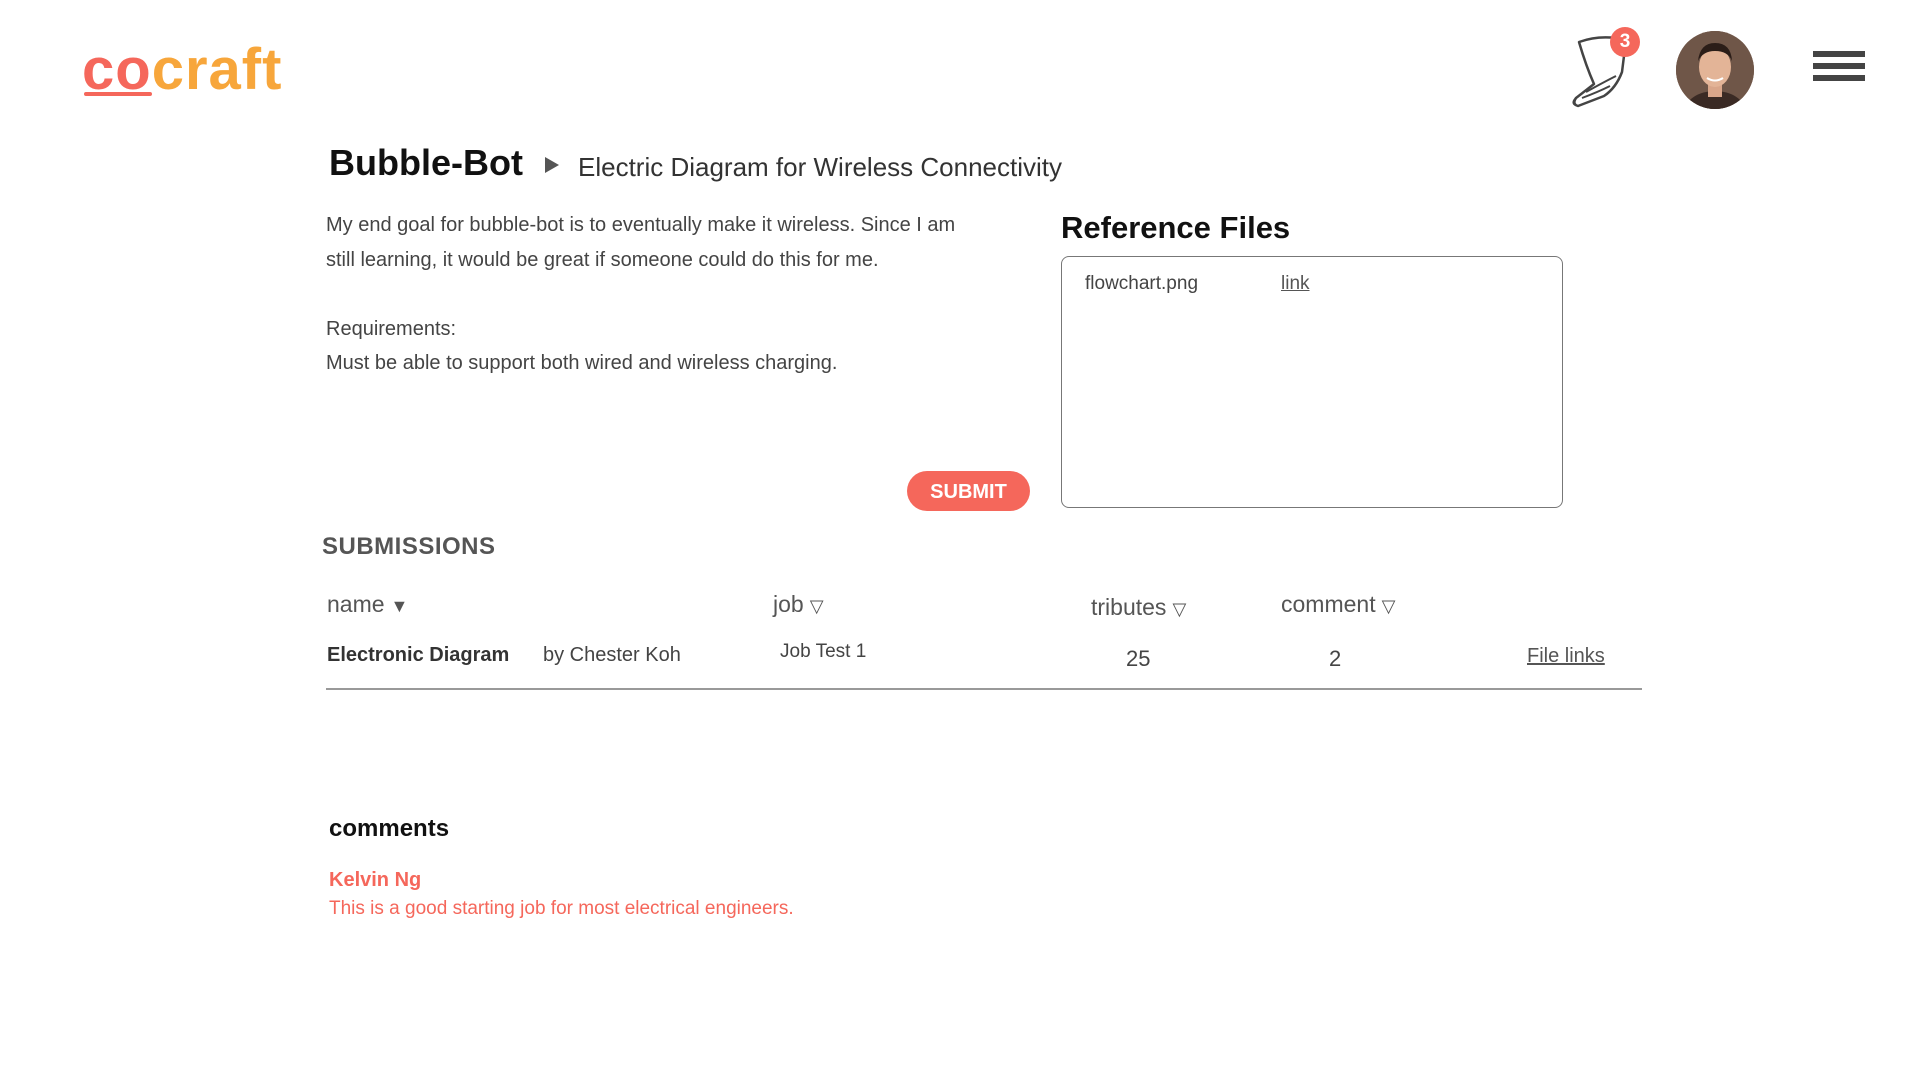 This screenshot has width=1920, height=1080. What do you see at coordinates (1328, 604) in the screenshot?
I see `column-header-label: comment` at bounding box center [1328, 604].